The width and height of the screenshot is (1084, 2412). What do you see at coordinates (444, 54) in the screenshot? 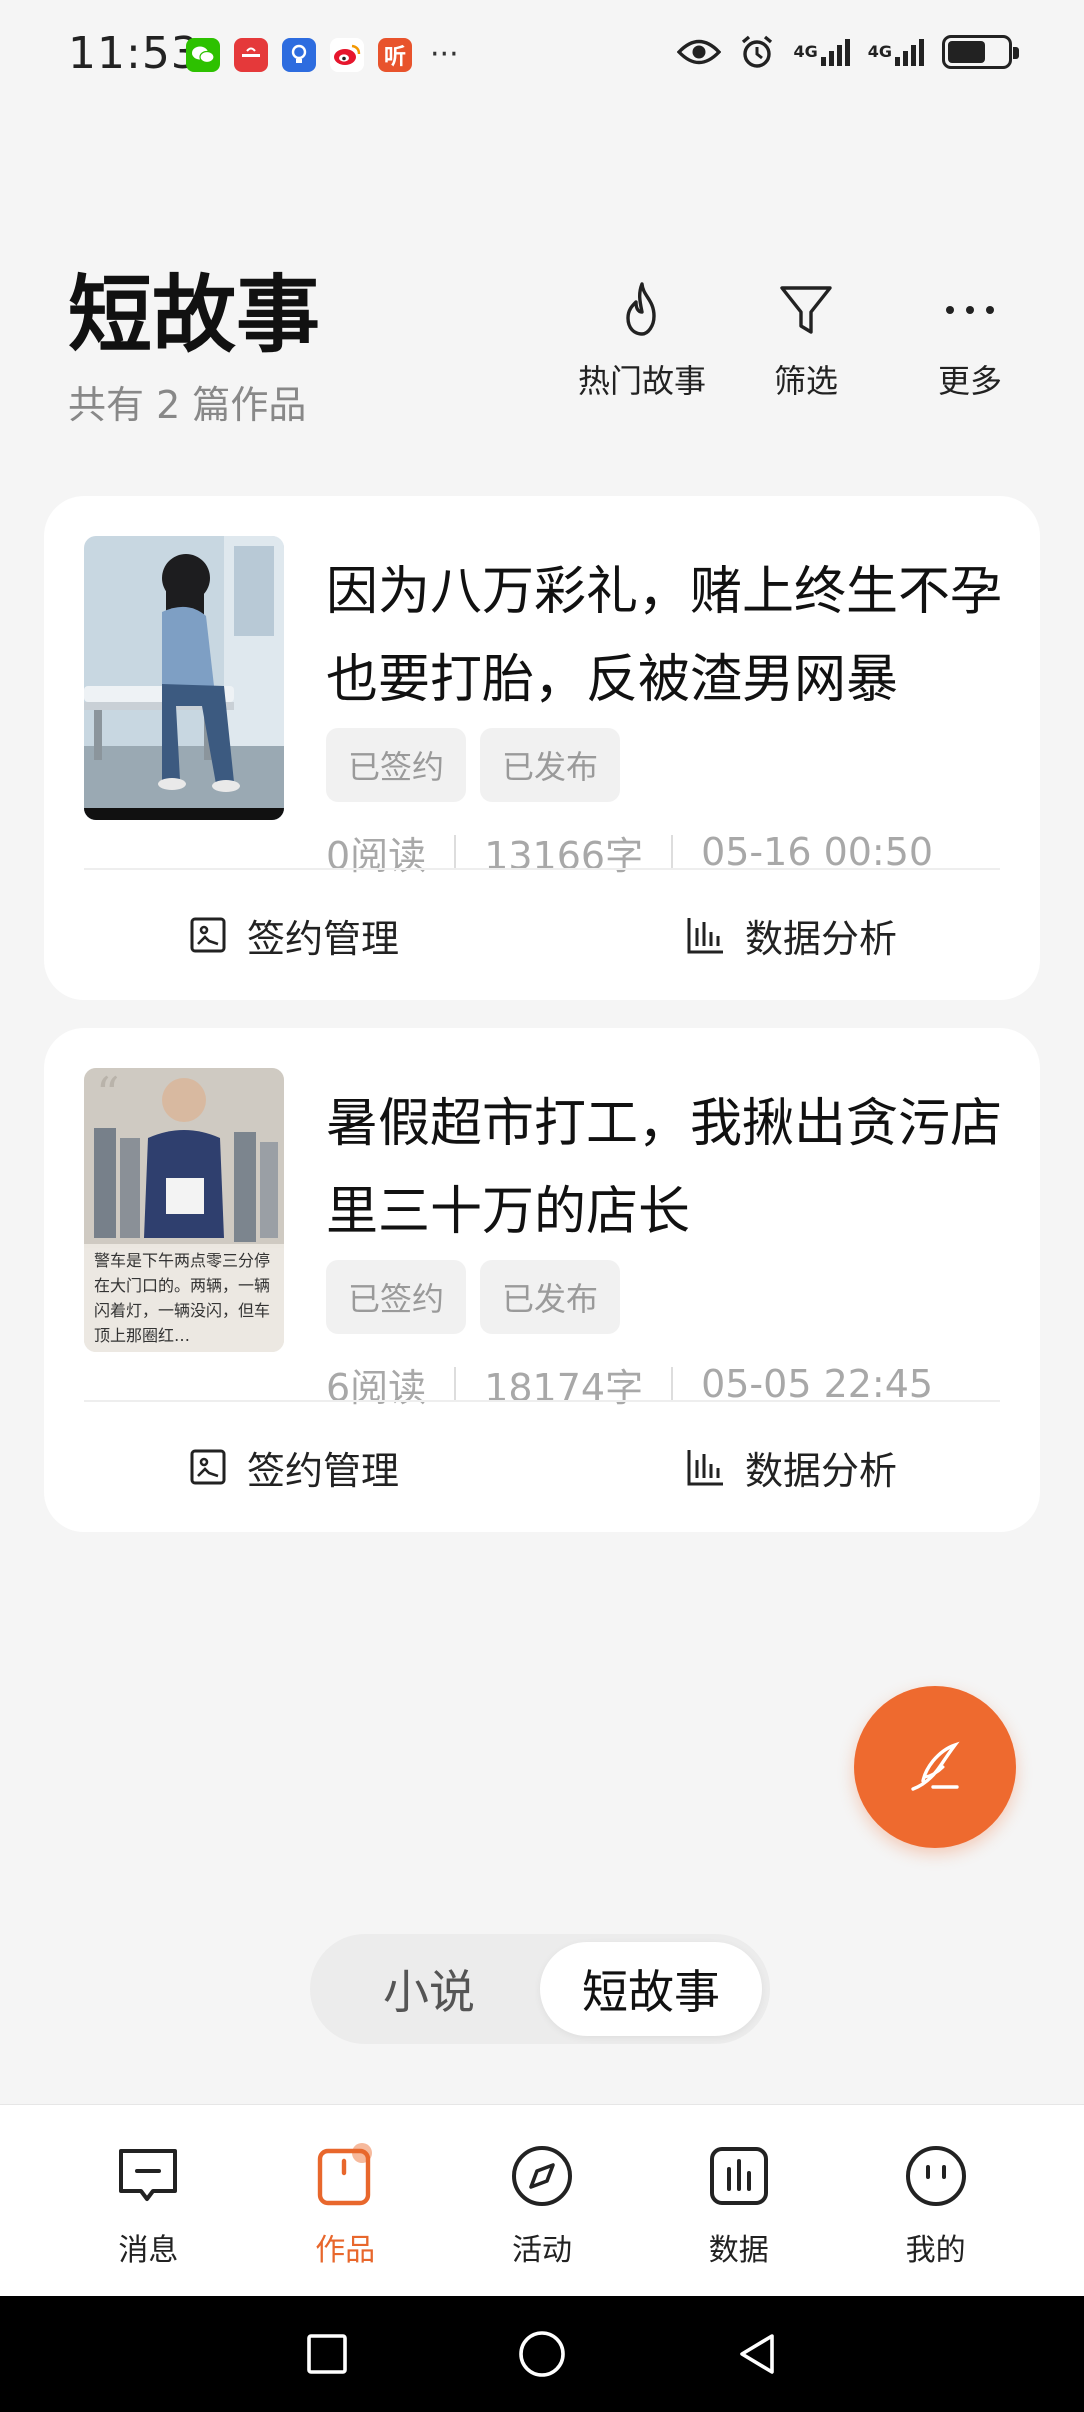
I see `notification-overflow: ···` at bounding box center [444, 54].